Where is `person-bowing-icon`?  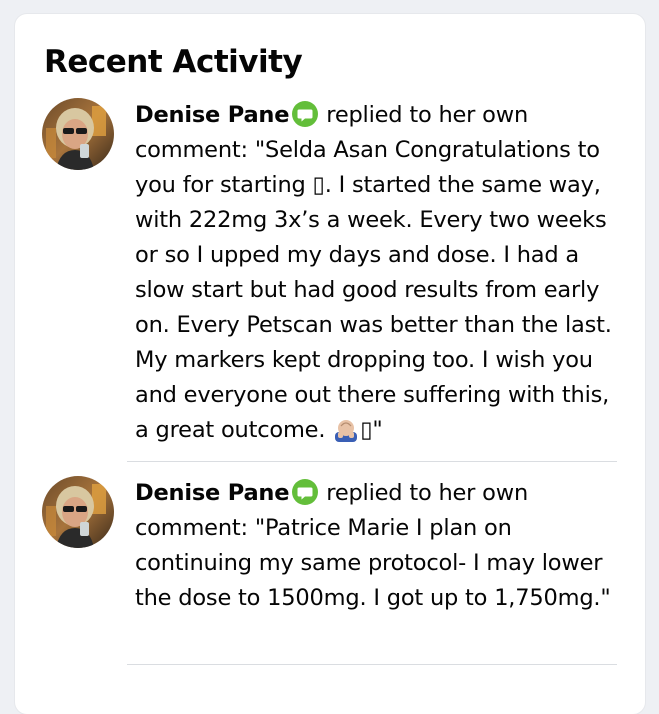 person-bowing-icon is located at coordinates (346, 429).